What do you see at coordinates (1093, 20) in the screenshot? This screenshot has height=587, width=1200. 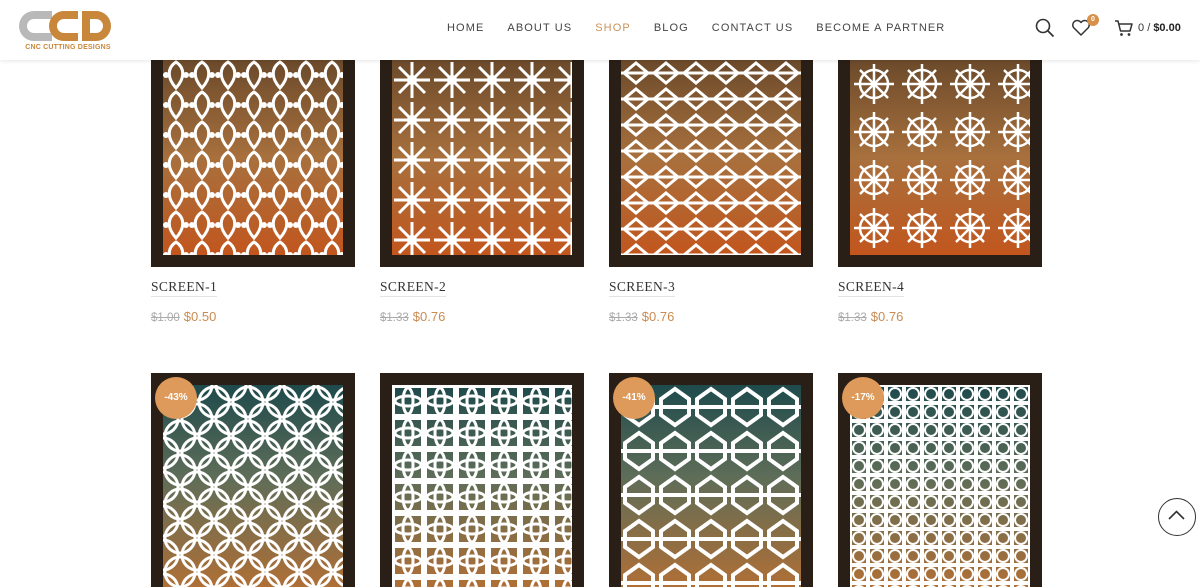 I see `wishlist-count-badge: 0` at bounding box center [1093, 20].